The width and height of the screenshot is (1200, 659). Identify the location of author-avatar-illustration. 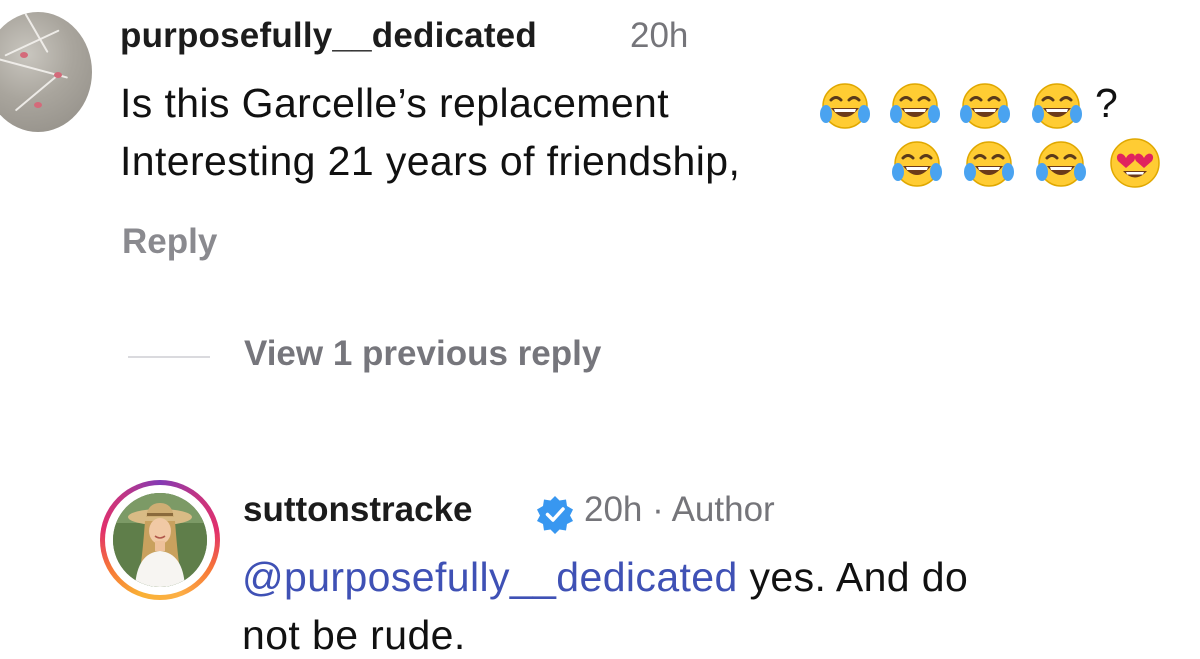
(160, 540).